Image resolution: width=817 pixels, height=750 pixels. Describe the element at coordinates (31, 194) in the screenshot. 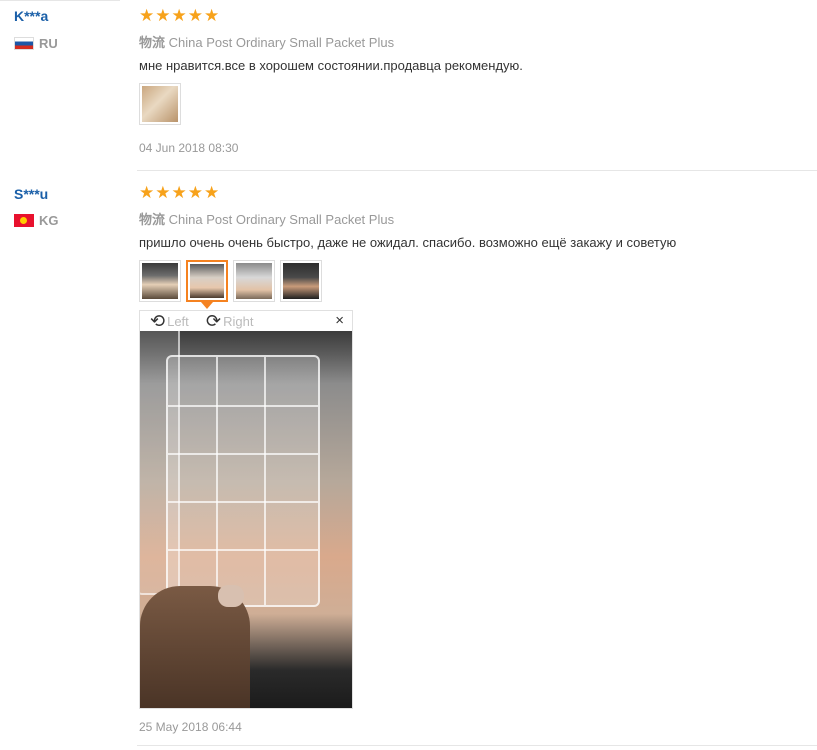

I see `reviewer-name: S***u` at that location.